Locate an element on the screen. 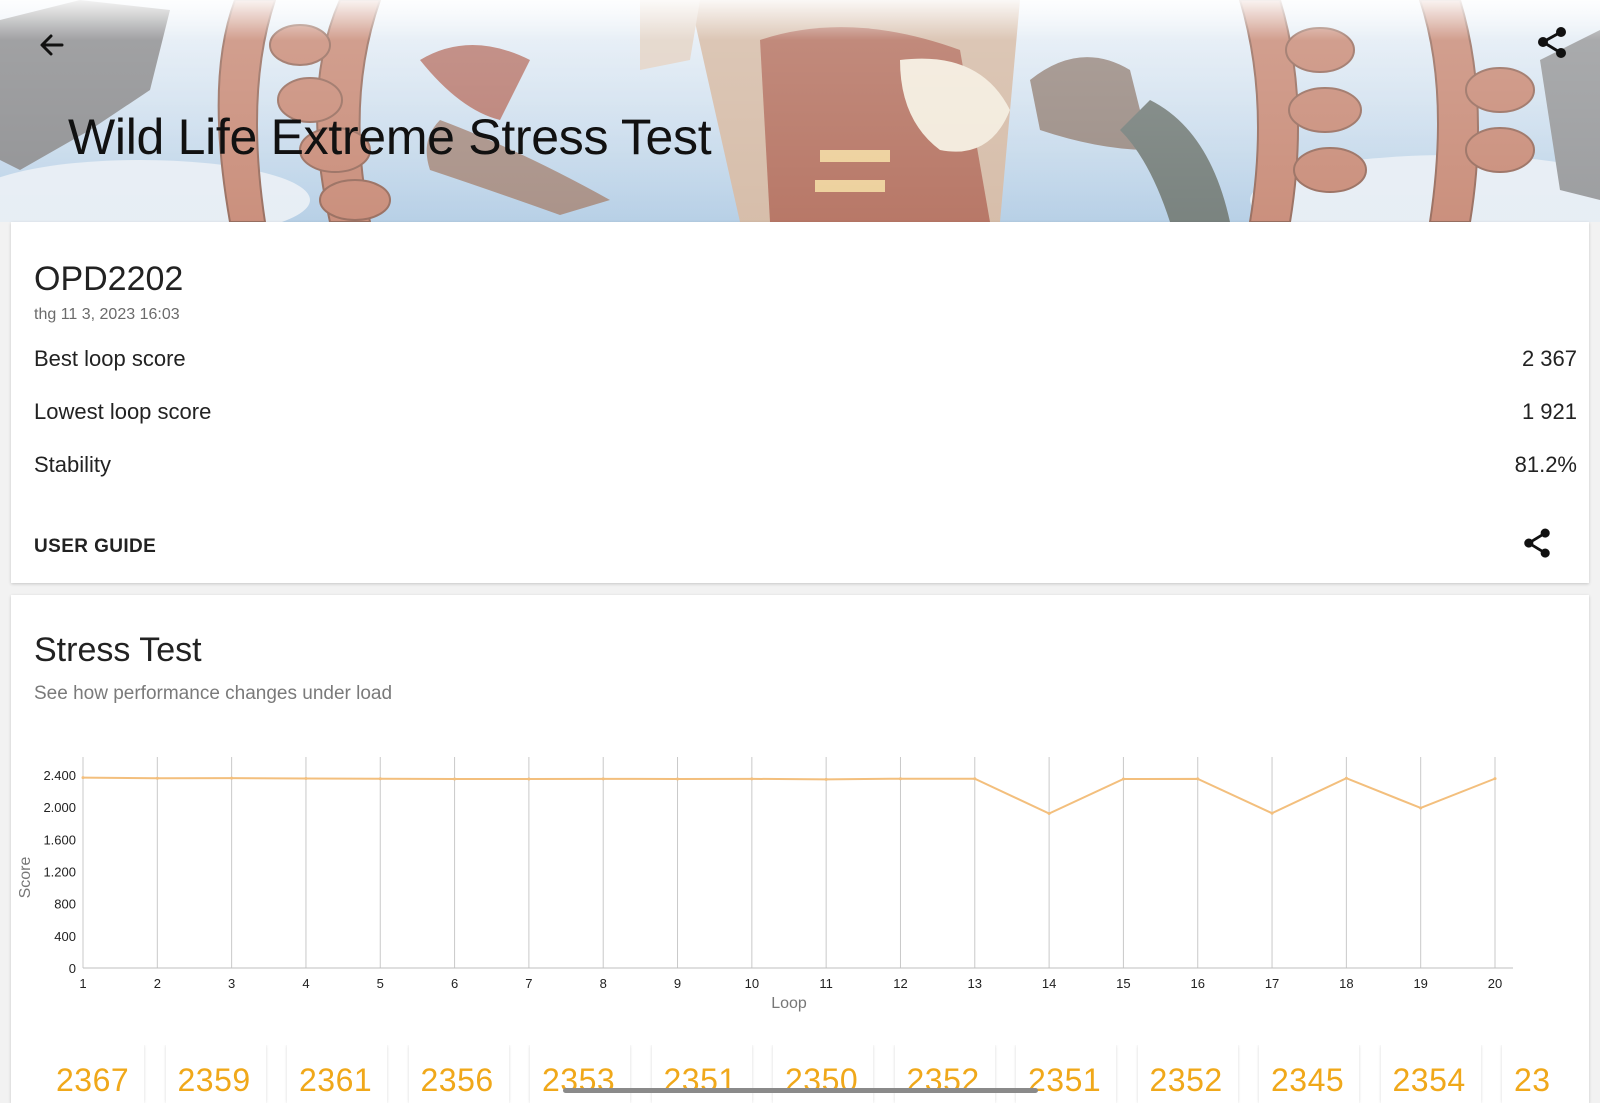 Image resolution: width=1600 pixels, height=1103 pixels. arrow-left-icon is located at coordinates (52, 45).